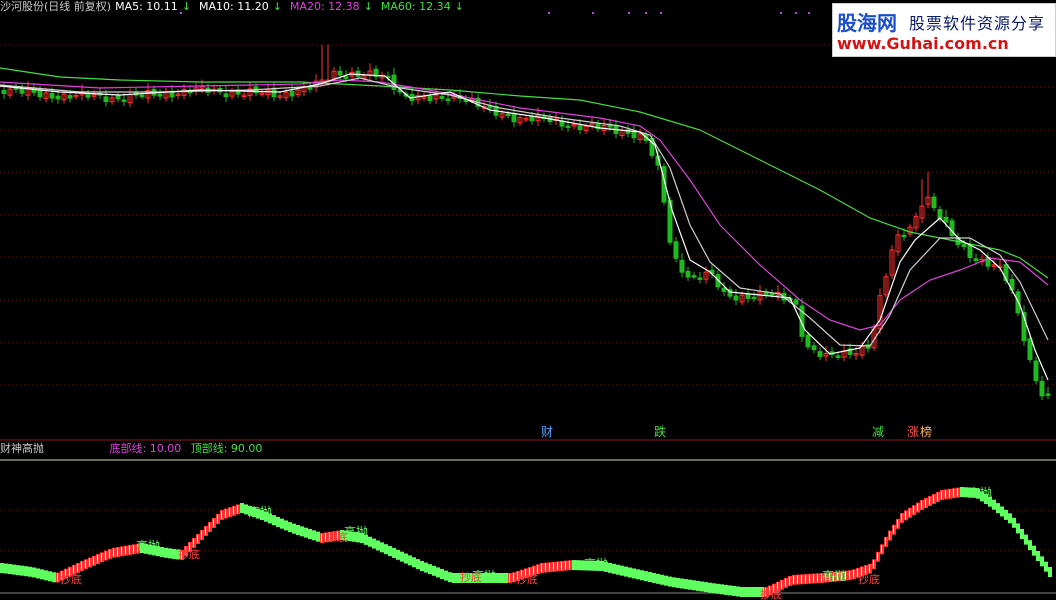 The width and height of the screenshot is (1056, 600). I want to click on watermark-logo: 股海网 股票软件资源分享 www.Guhai.com.cn, so click(944, 30).